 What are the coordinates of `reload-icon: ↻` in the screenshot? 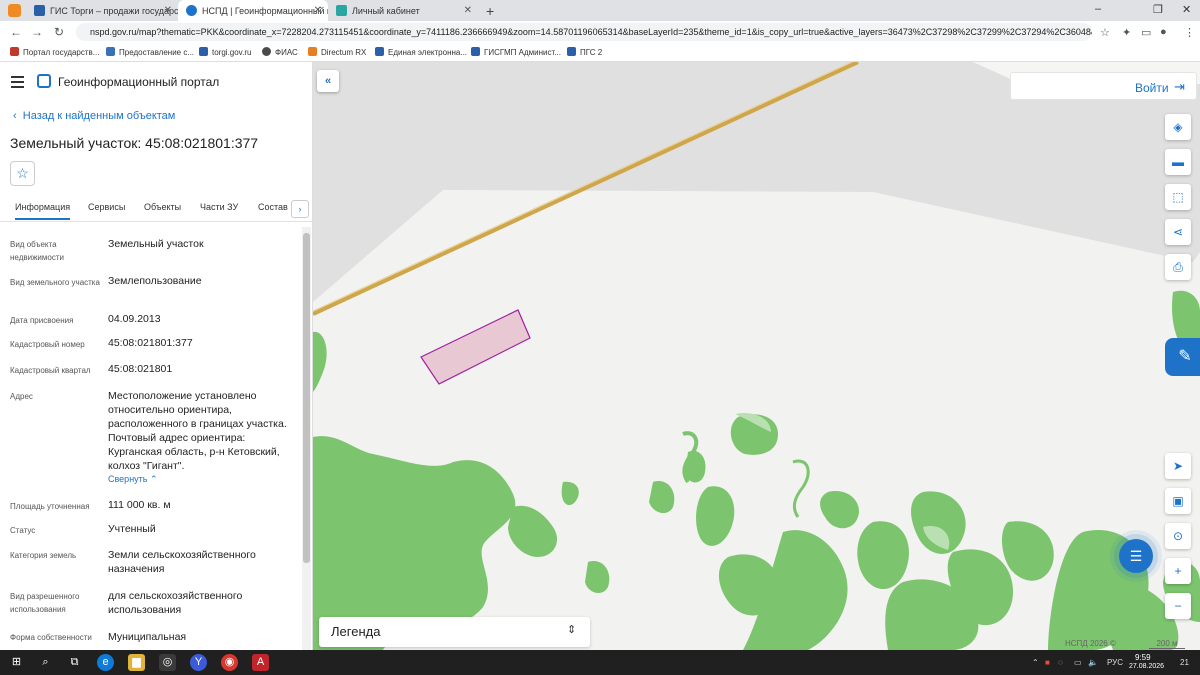 It's located at (59, 32).